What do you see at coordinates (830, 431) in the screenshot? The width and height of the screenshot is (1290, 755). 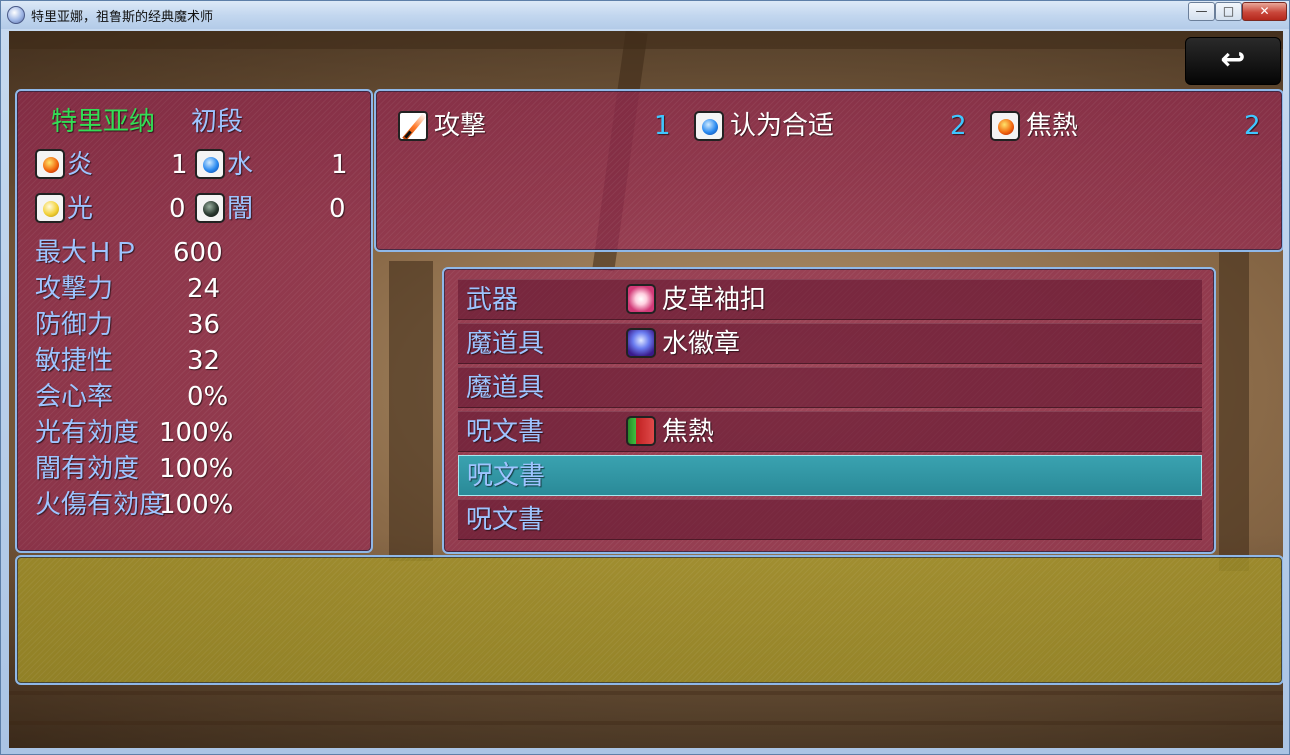 I see `equip-slot-row: 呪文書 焦熱` at bounding box center [830, 431].